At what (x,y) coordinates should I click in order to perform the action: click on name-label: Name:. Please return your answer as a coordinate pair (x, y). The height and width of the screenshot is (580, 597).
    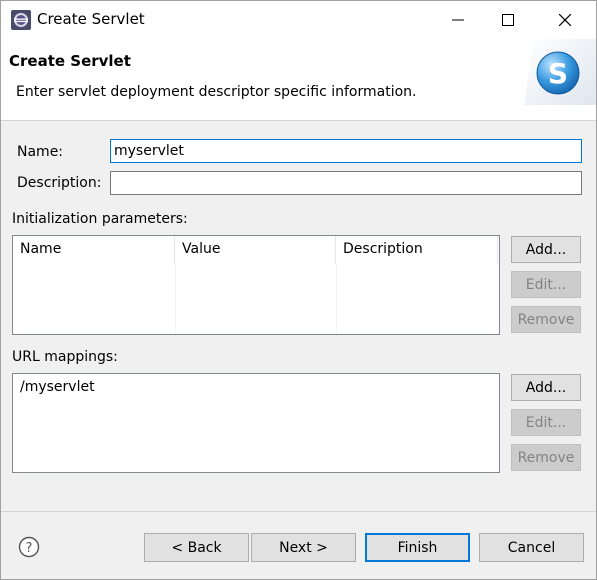
    Looking at the image, I should click on (40, 152).